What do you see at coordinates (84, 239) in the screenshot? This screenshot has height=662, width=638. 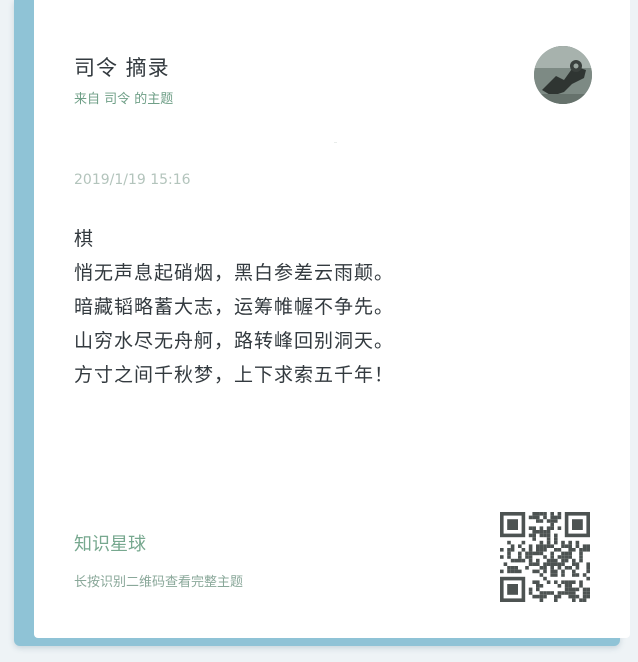 I see `poem-title: 棋` at bounding box center [84, 239].